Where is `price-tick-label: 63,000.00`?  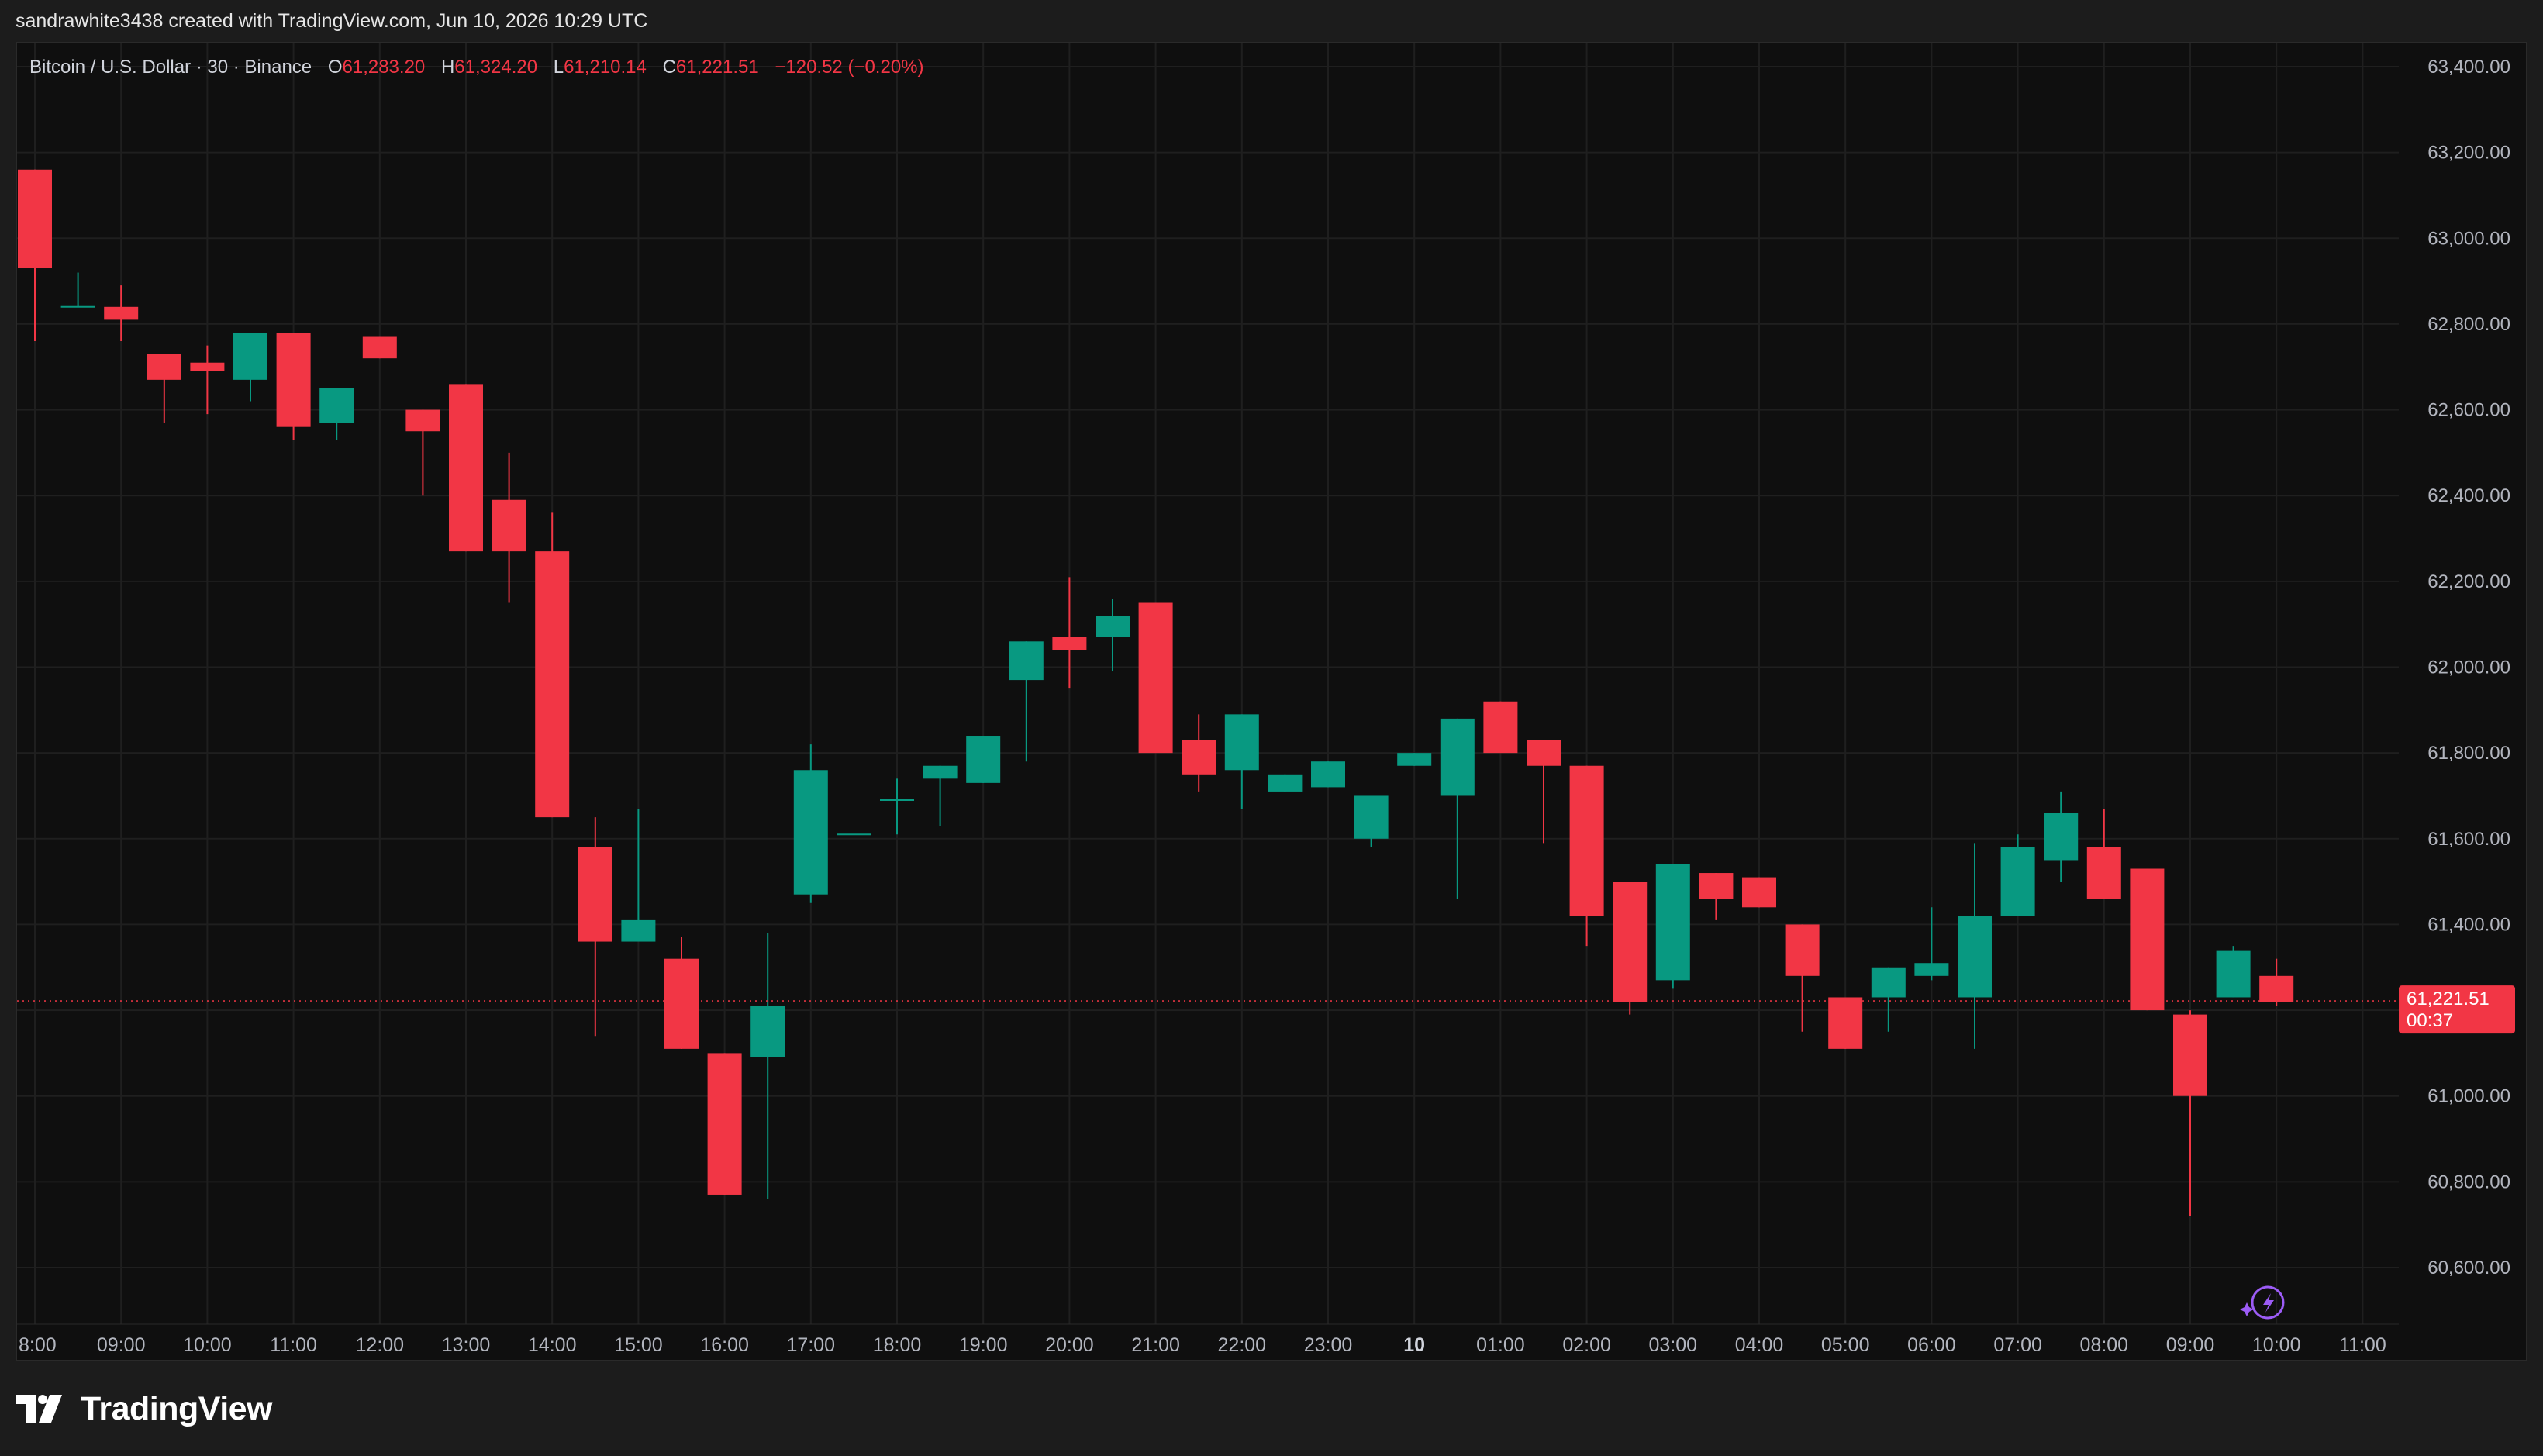 price-tick-label: 63,000.00 is located at coordinates (2468, 239).